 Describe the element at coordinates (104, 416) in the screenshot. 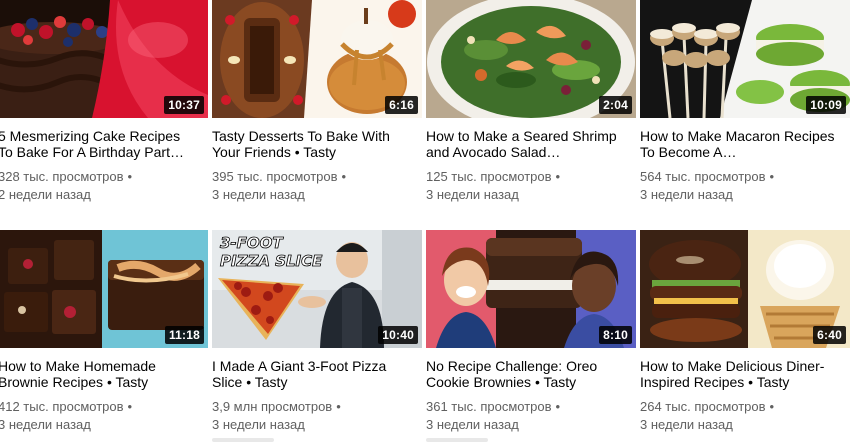

I see `video-meta: 412 тыс. просмотров • 3 недели назад` at that location.